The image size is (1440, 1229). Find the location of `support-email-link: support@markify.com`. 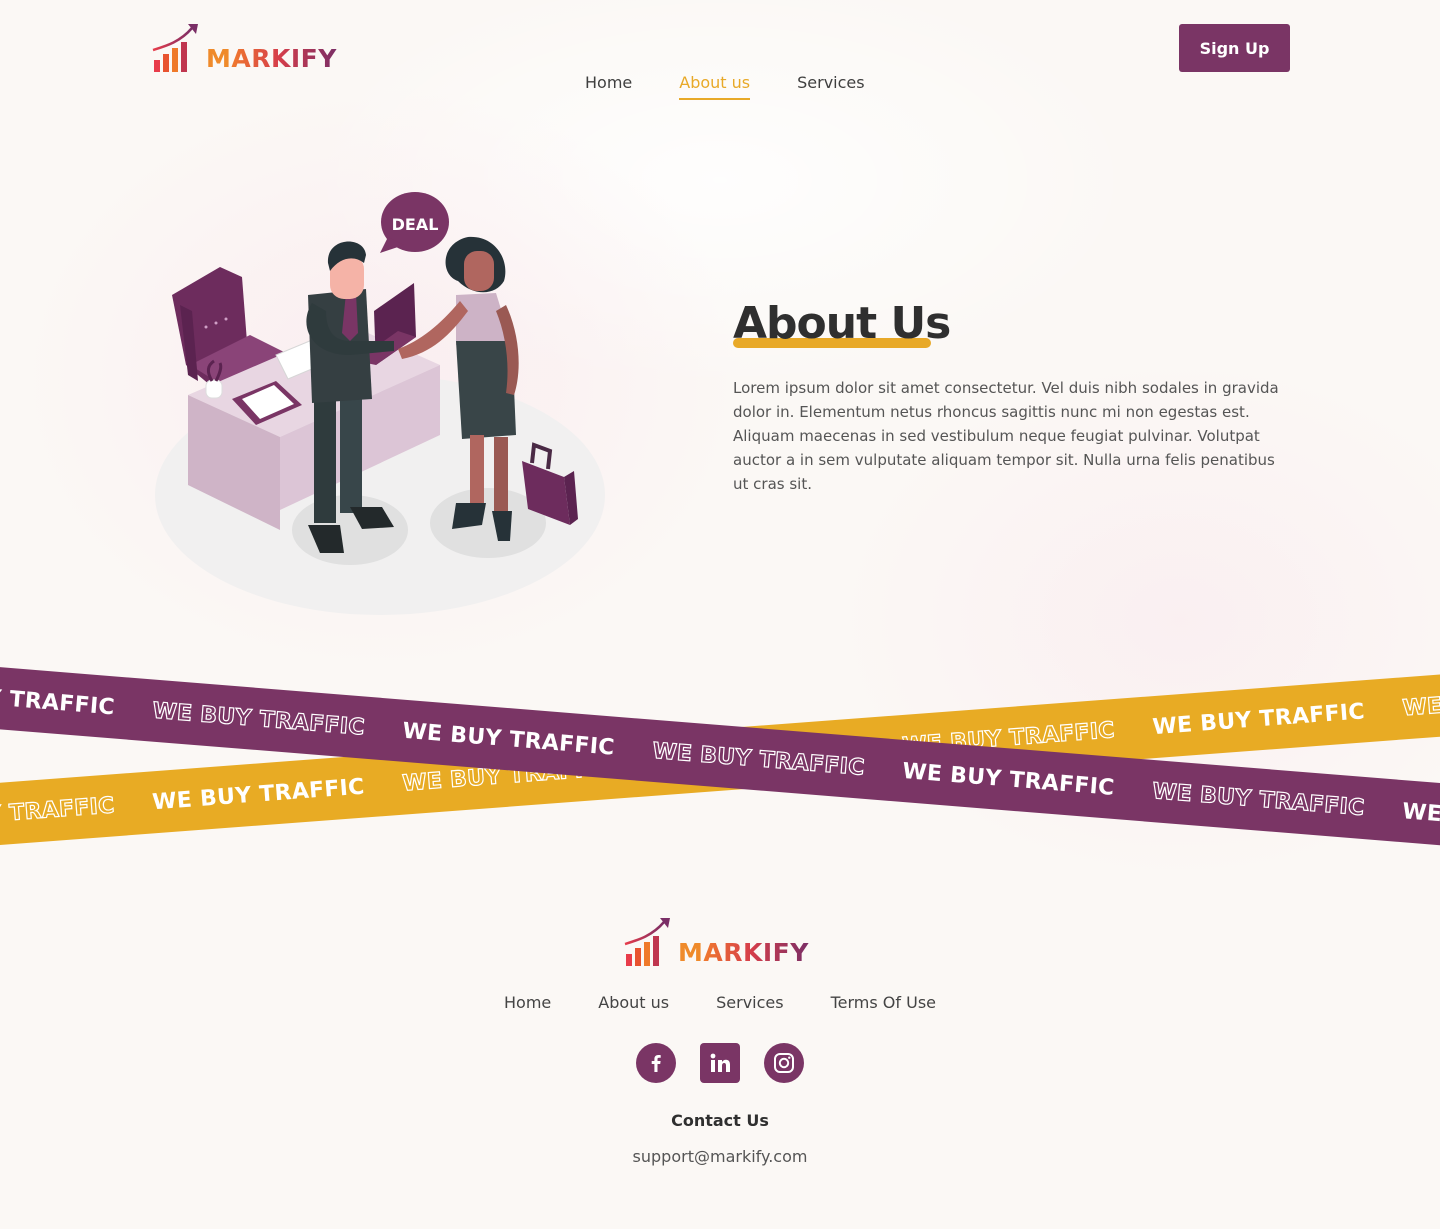

support-email-link: support@markify.com is located at coordinates (720, 1156).